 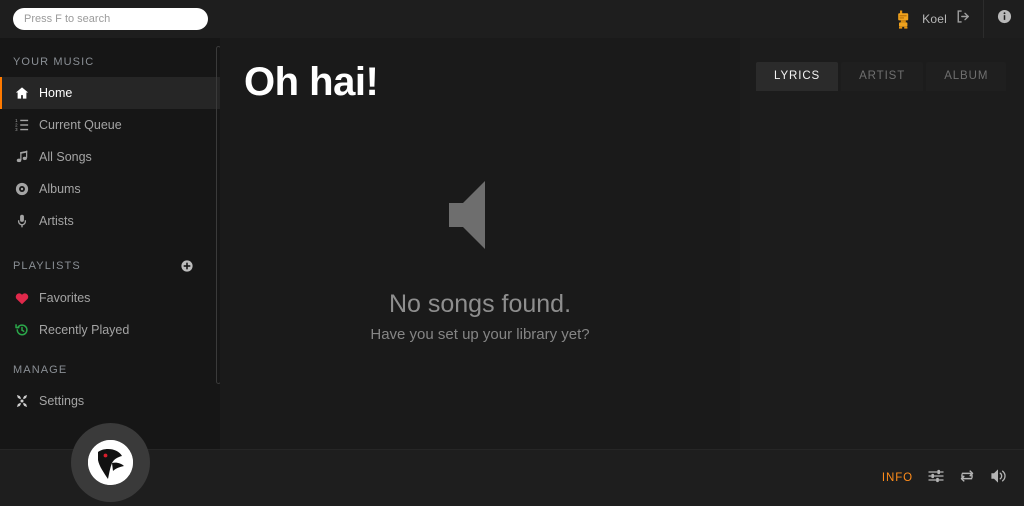 I want to click on history-icon, so click(x=21, y=330).